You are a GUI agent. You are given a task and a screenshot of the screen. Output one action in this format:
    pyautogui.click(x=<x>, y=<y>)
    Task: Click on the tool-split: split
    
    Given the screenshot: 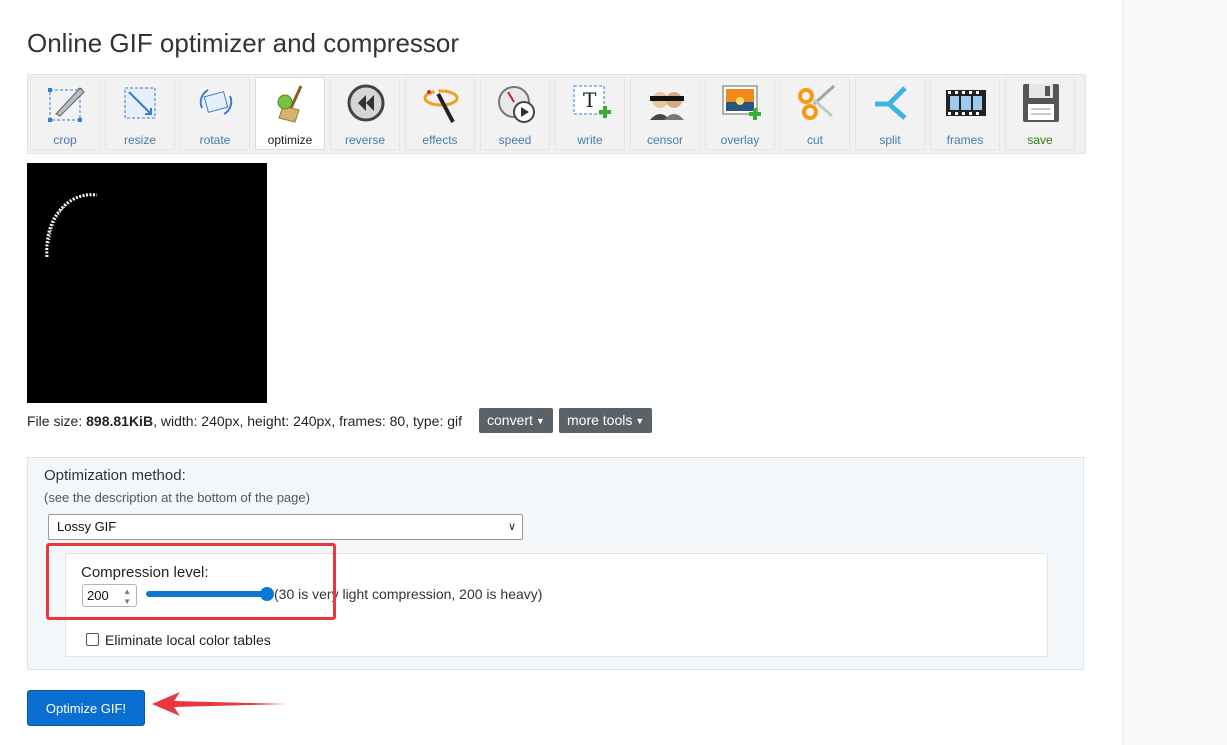 What is the action you would take?
    pyautogui.click(x=890, y=113)
    